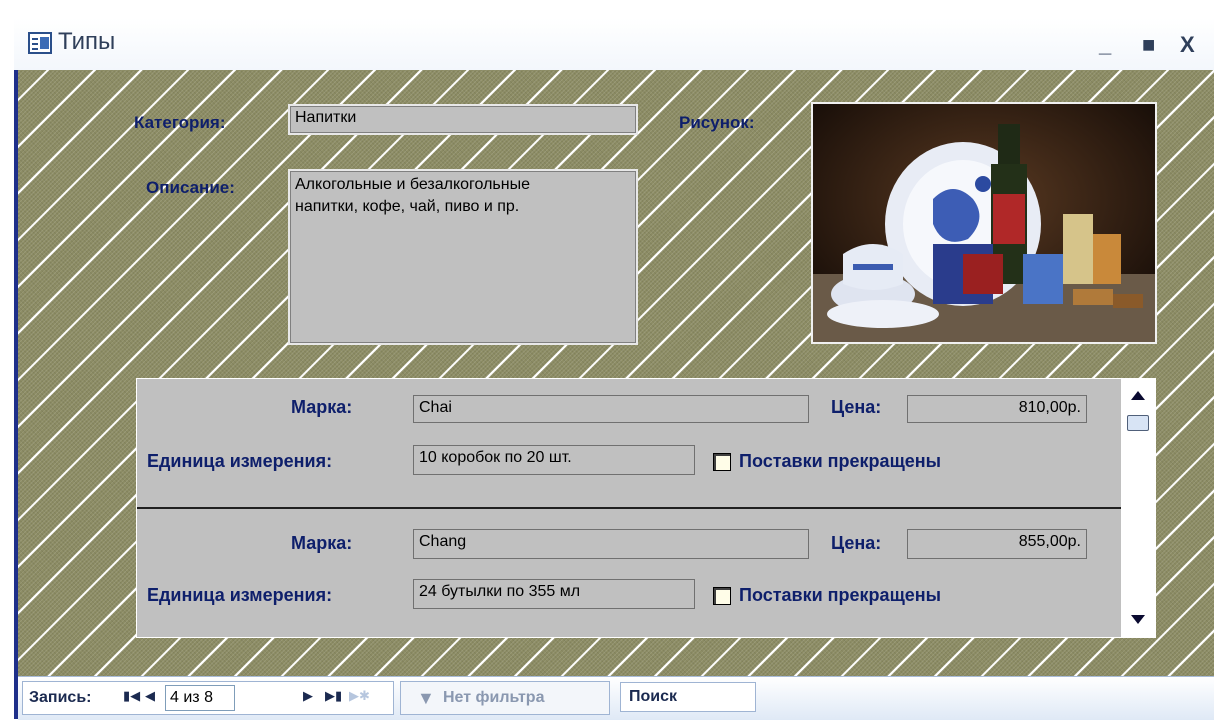  What do you see at coordinates (614, 44) in the screenshot?
I see `title-bar: Типы _ ■ X` at bounding box center [614, 44].